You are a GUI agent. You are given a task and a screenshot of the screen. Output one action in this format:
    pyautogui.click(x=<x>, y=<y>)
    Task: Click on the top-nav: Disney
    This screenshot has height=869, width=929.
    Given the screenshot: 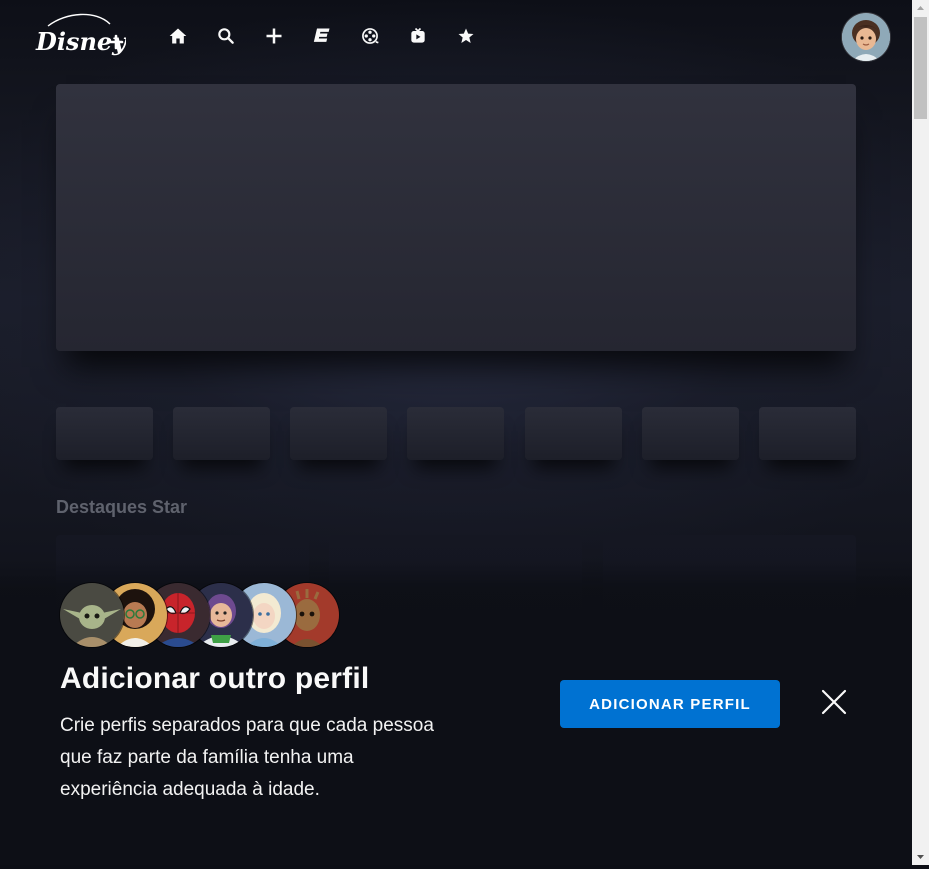 What is the action you would take?
    pyautogui.click(x=456, y=36)
    